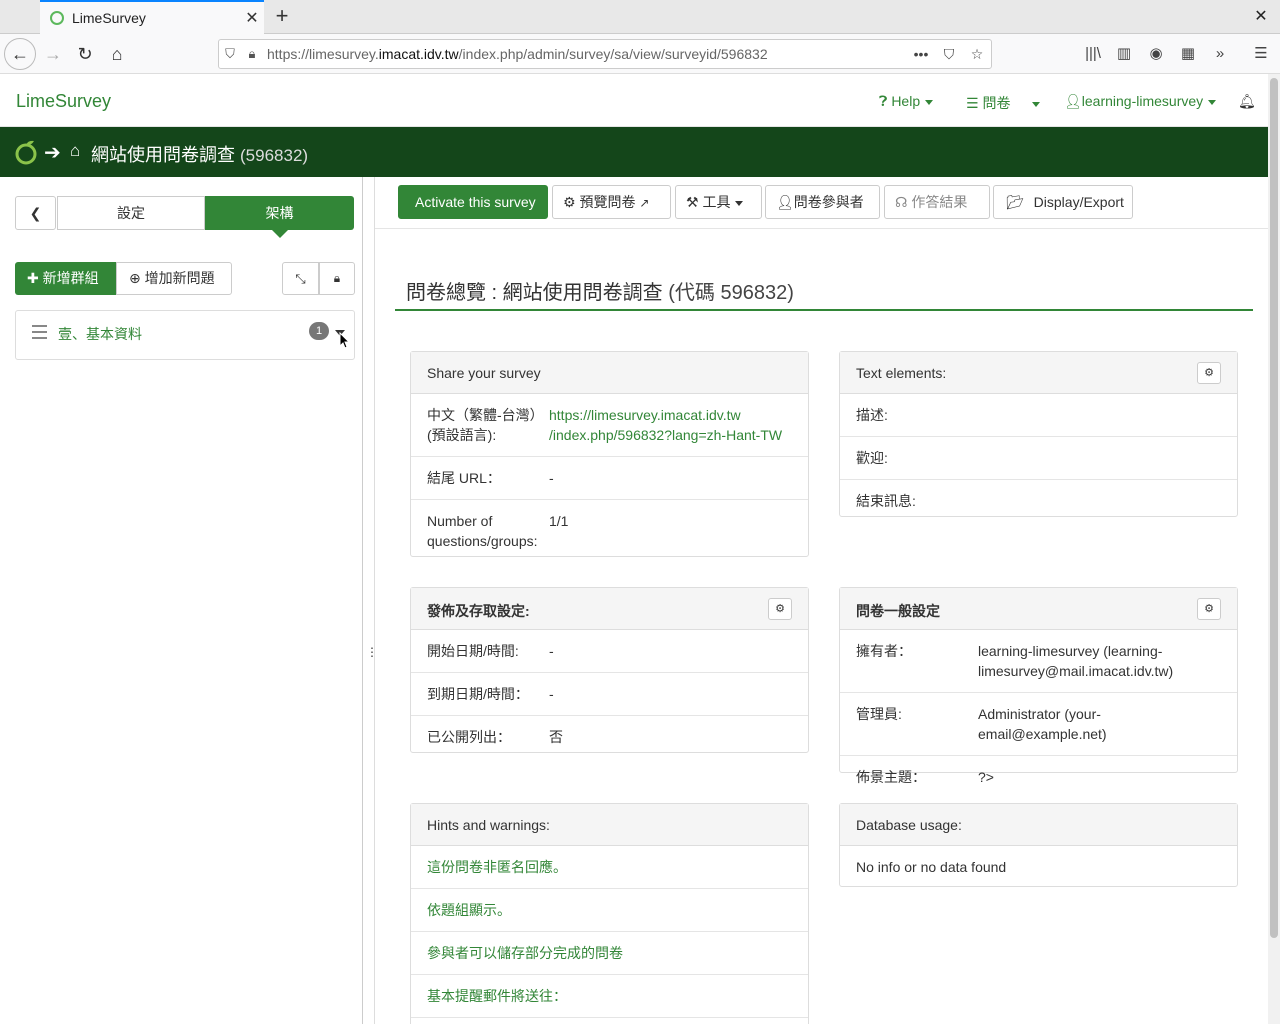  What do you see at coordinates (252, 54) in the screenshot?
I see `lock-icon: 🔒︎` at bounding box center [252, 54].